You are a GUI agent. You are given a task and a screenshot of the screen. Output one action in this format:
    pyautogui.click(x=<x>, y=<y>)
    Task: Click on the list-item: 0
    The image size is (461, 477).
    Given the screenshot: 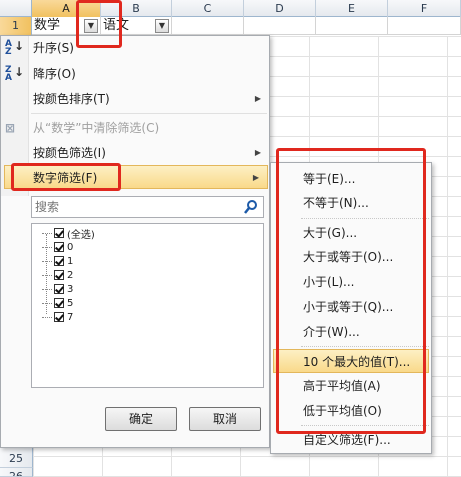 What is the action you would take?
    pyautogui.click(x=57, y=247)
    